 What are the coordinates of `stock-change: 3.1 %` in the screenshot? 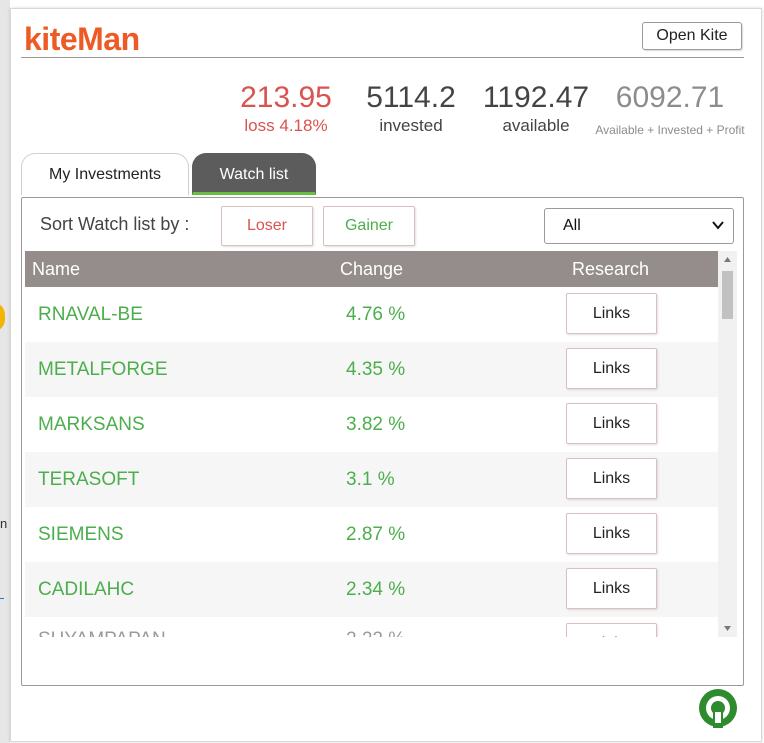 It's located at (370, 479).